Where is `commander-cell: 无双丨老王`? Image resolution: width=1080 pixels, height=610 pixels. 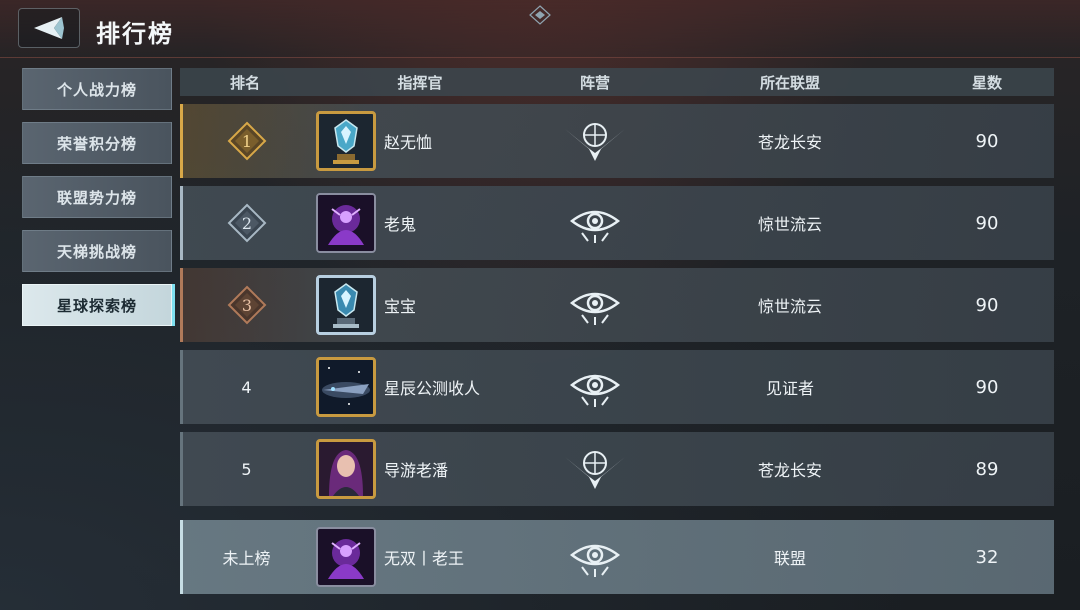
commander-cell: 无双丨老王 is located at coordinates (420, 557).